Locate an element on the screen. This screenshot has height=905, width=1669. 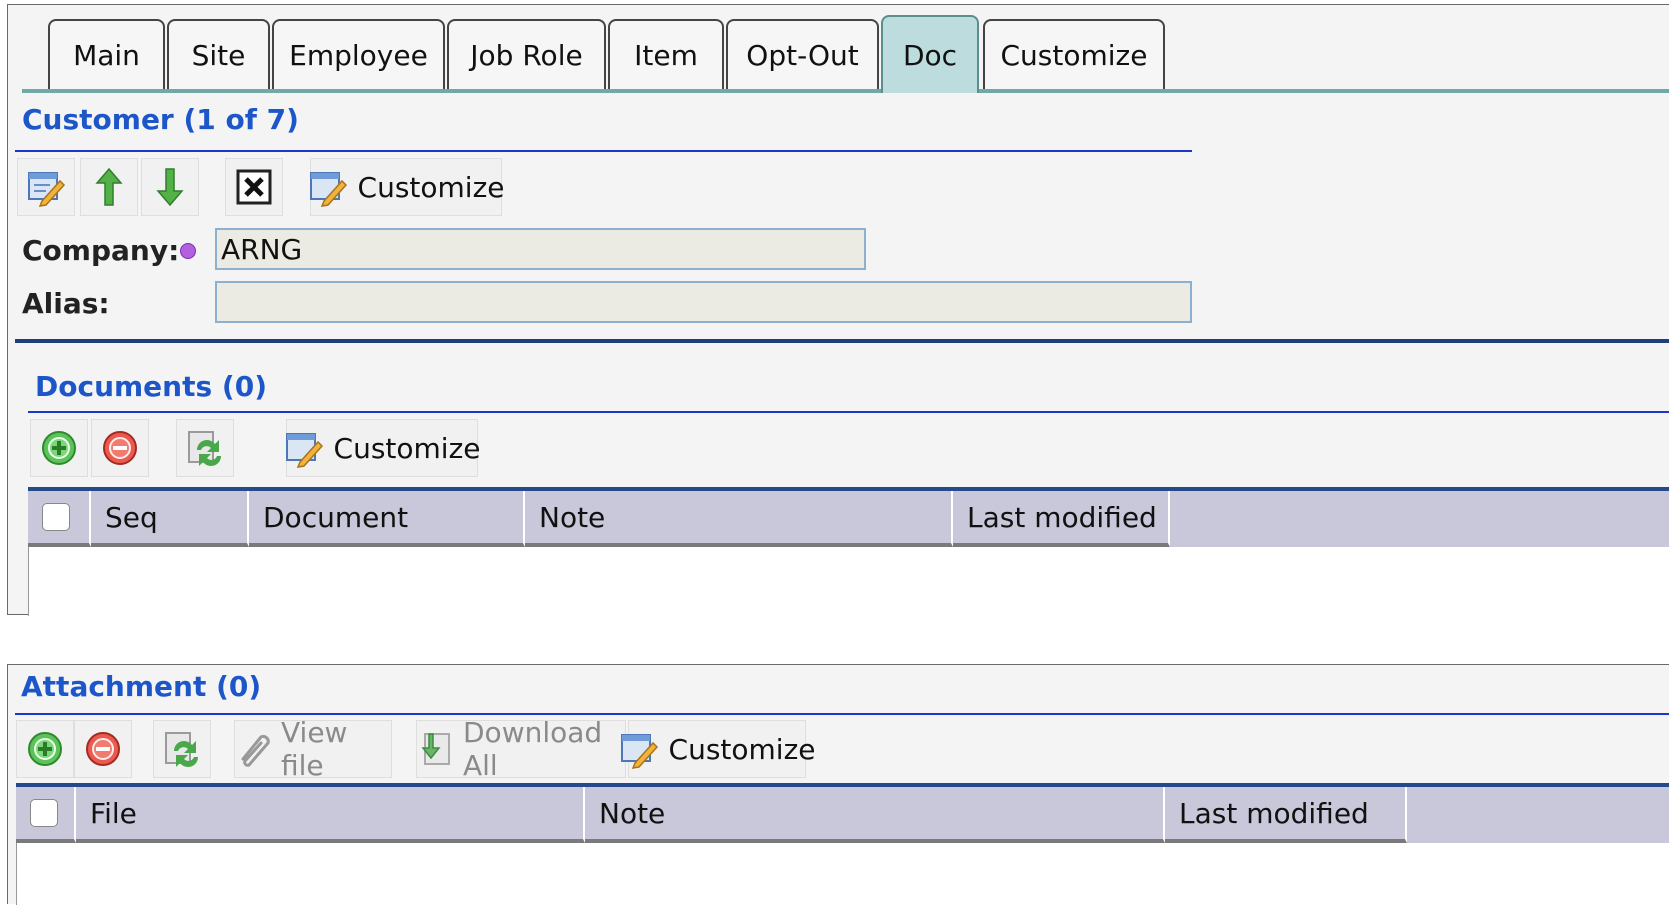
column-header-document: Document is located at coordinates (387, 519).